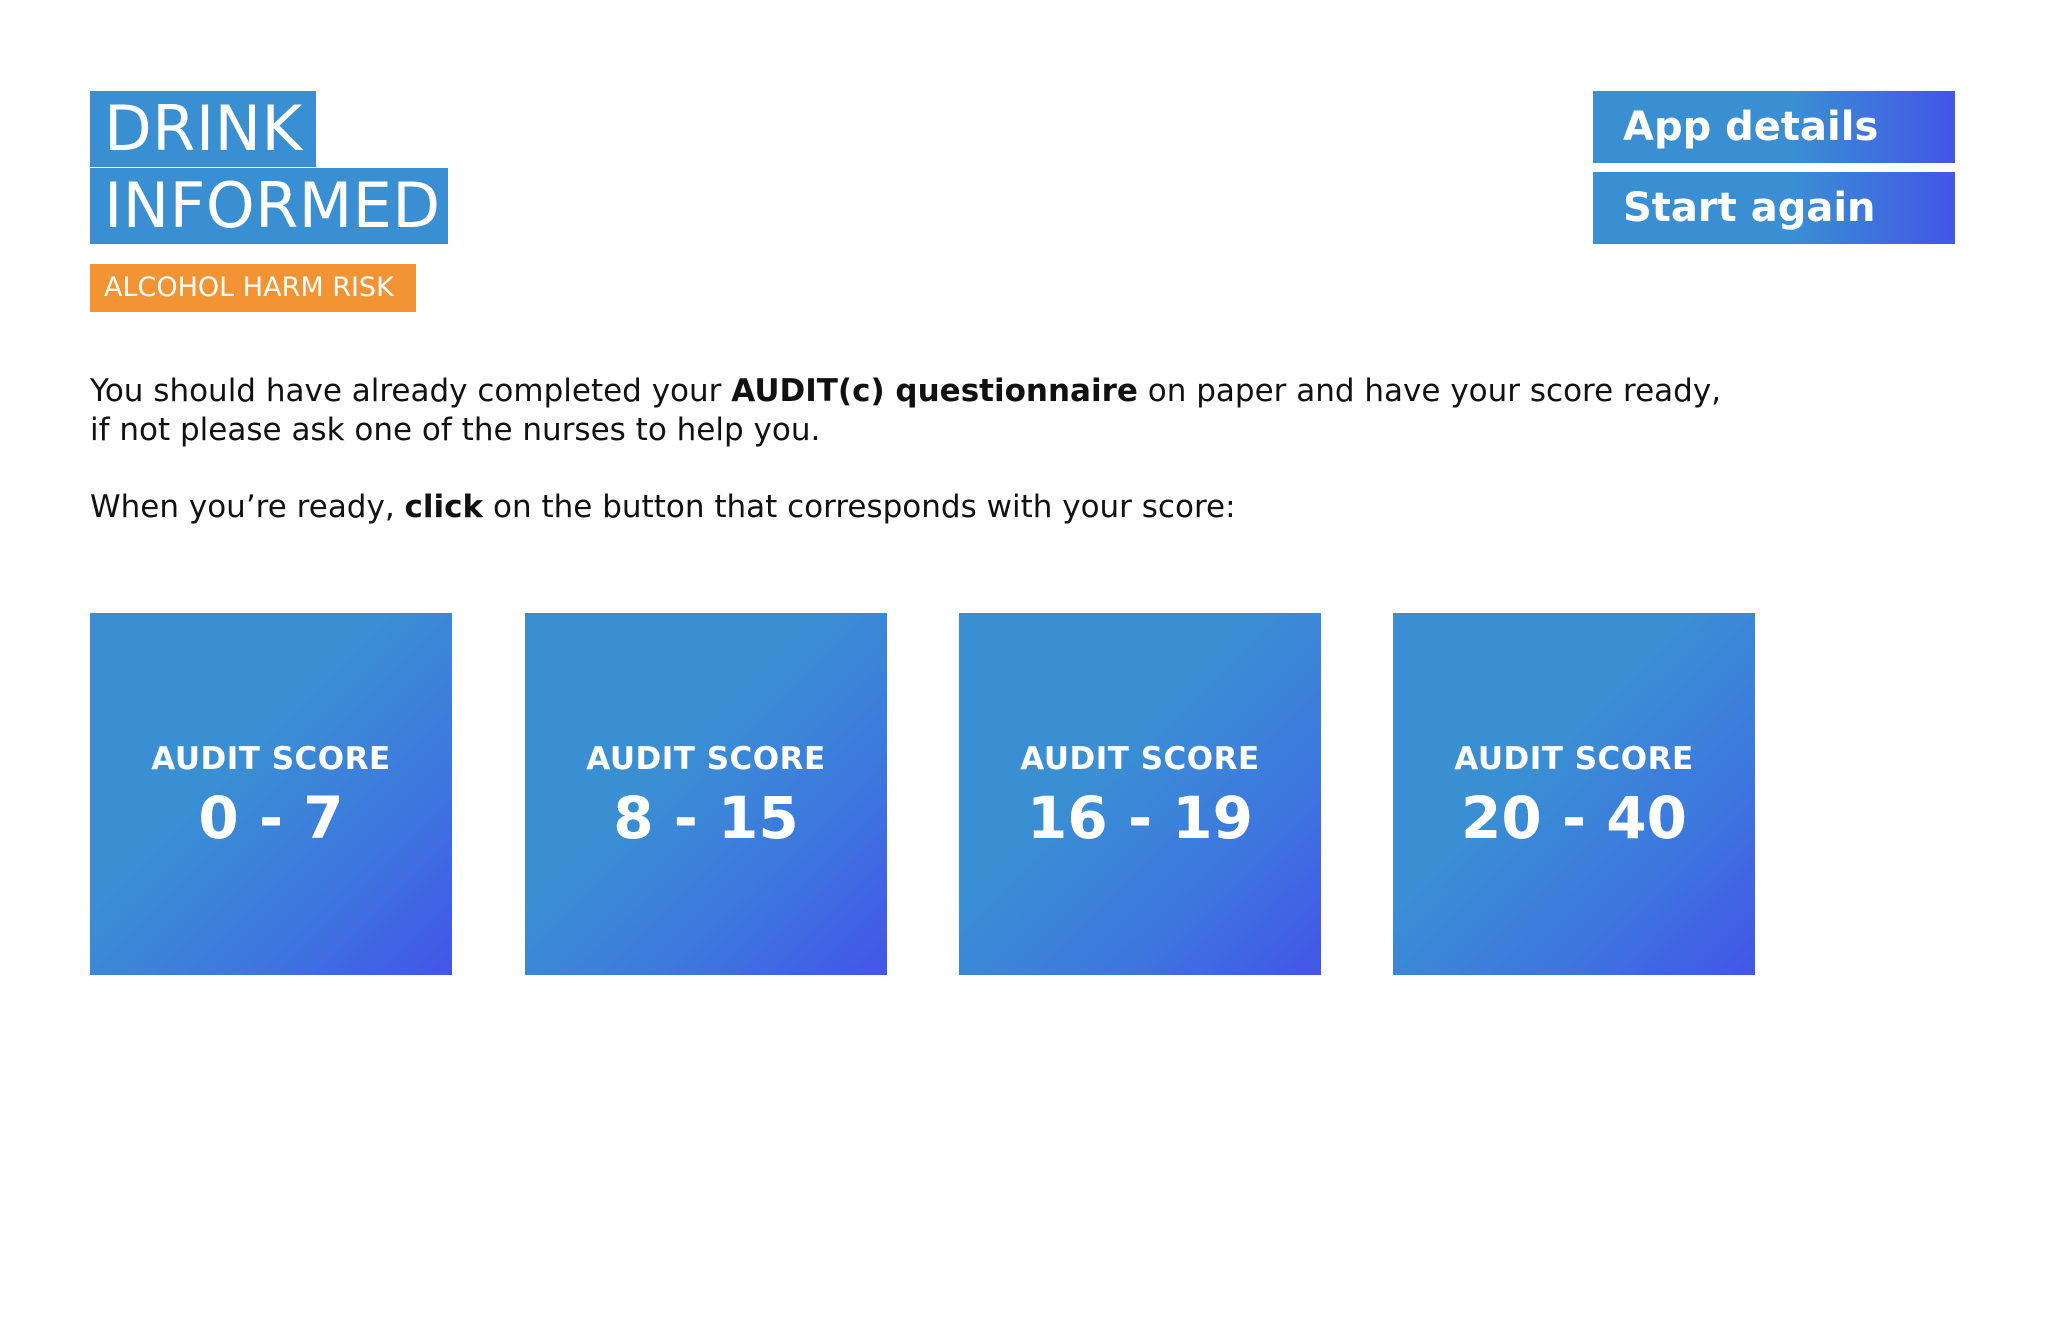 Image resolution: width=2048 pixels, height=1340 pixels. I want to click on instructions-emphasis: click, so click(444, 507).